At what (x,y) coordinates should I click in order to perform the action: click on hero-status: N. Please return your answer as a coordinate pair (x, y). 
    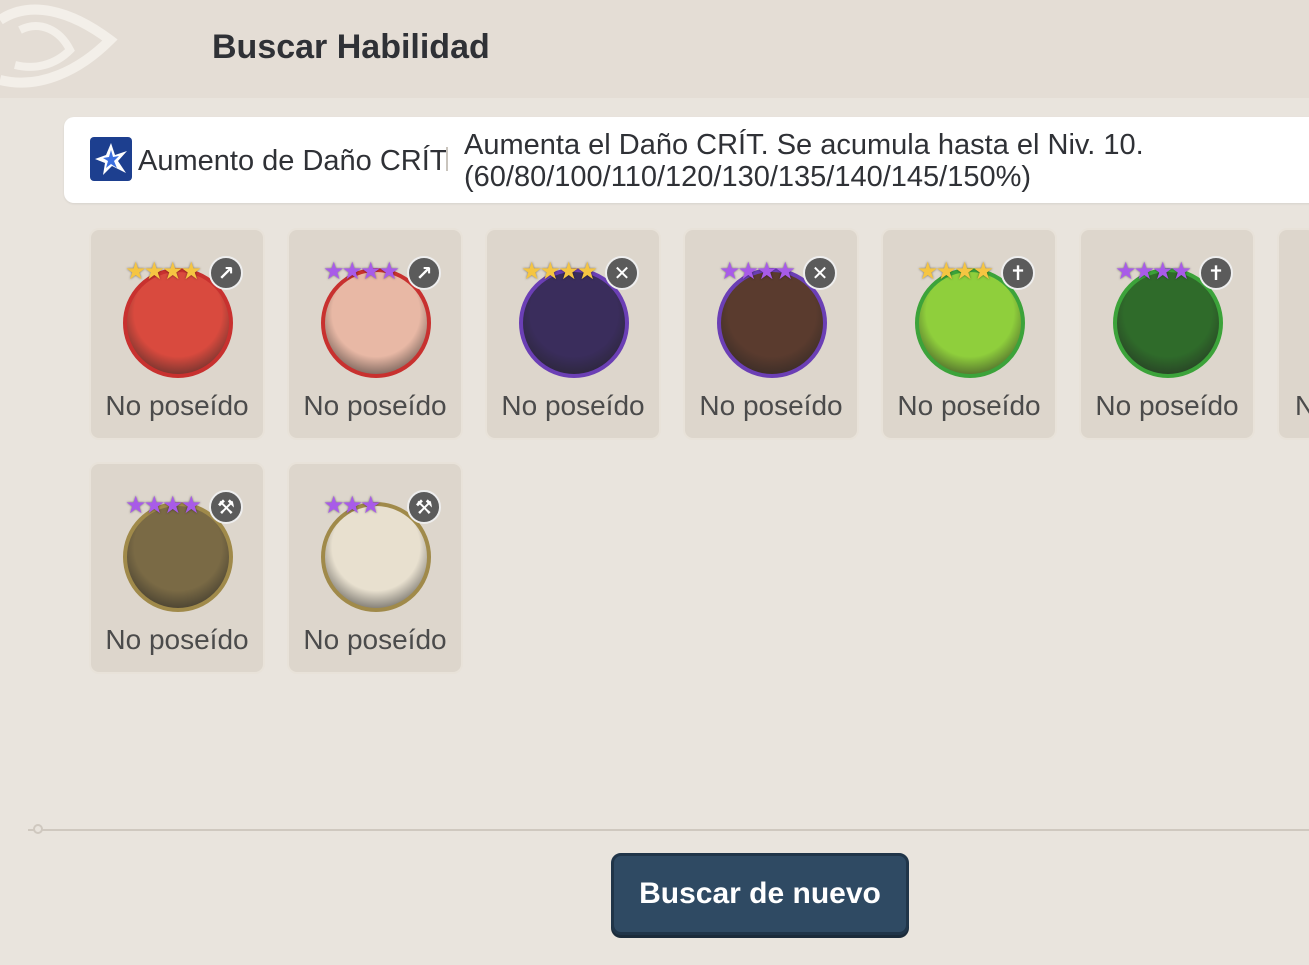
    Looking at the image, I should click on (1302, 406).